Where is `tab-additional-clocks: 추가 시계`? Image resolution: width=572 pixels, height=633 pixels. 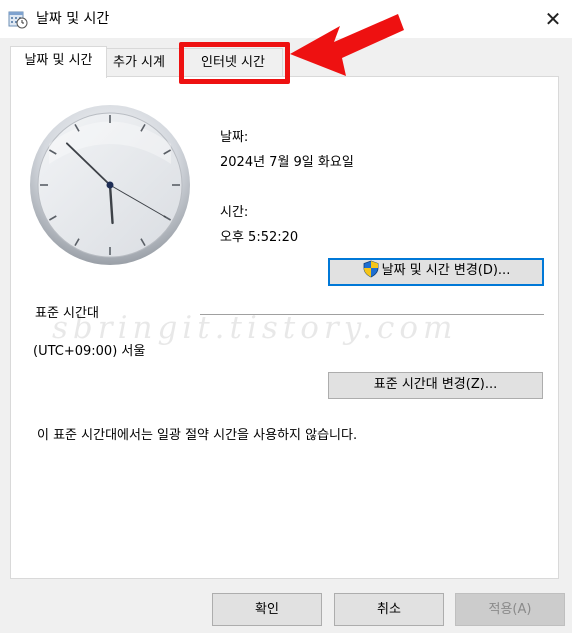 tab-additional-clocks: 추가 시계 is located at coordinates (144, 62).